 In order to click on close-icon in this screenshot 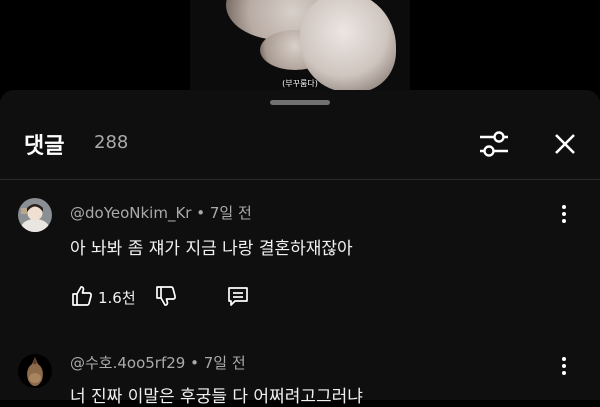, I will do `click(565, 144)`.